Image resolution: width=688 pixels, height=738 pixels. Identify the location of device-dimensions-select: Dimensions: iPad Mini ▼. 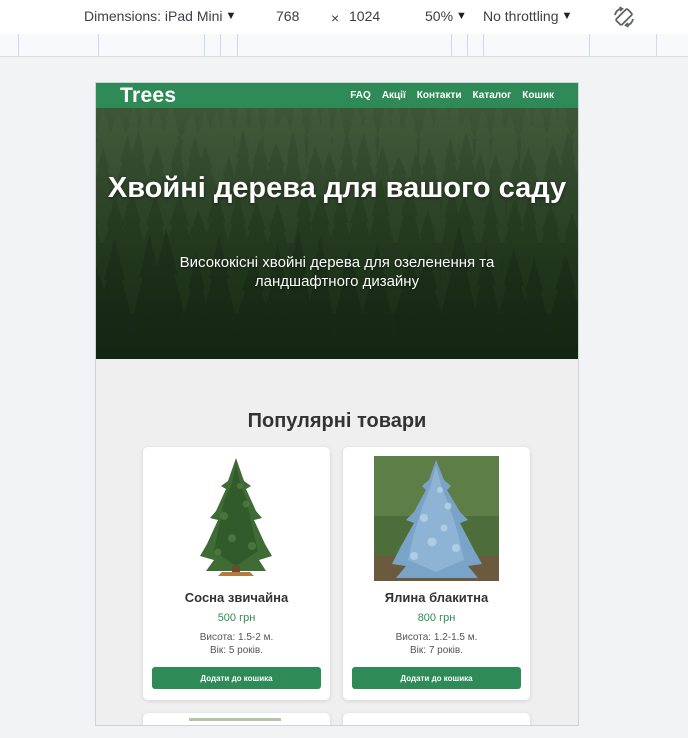
(160, 16).